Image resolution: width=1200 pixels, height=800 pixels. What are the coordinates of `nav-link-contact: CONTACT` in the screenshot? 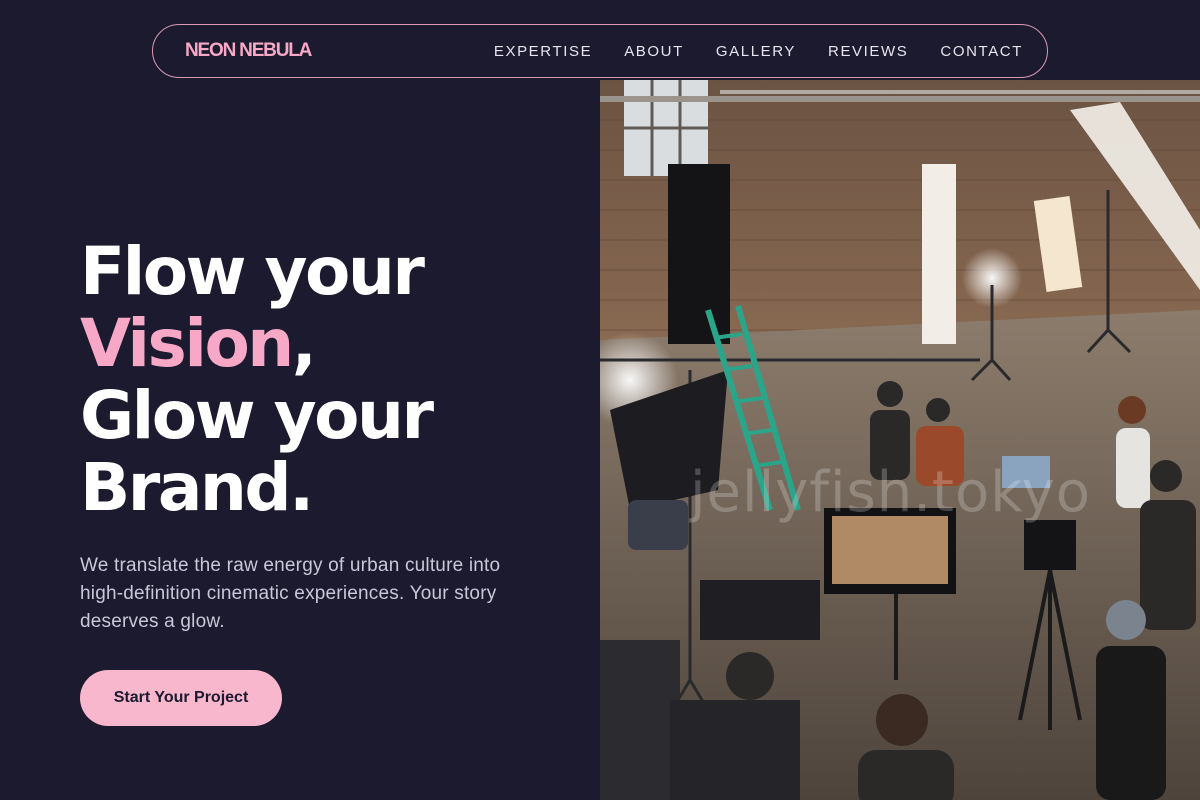 It's located at (981, 51).